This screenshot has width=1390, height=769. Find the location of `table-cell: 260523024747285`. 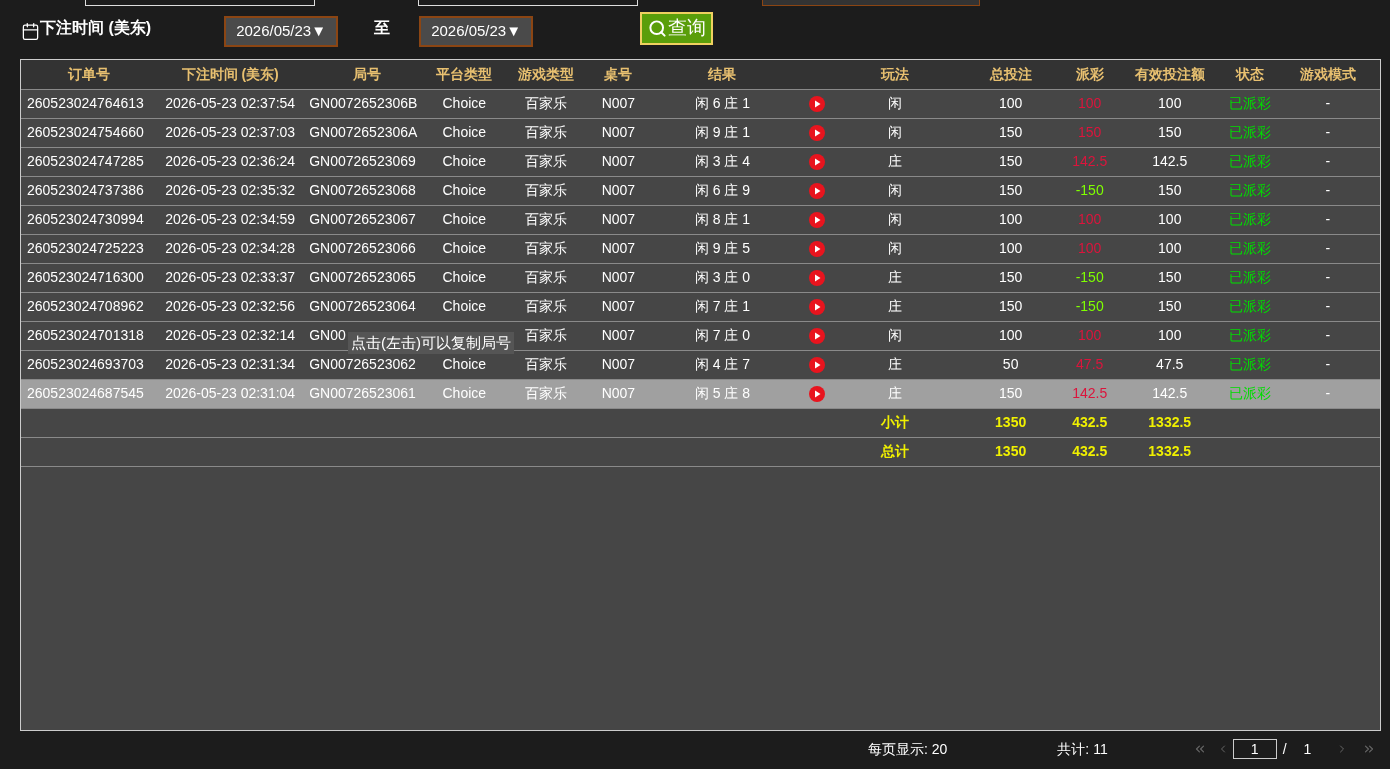

table-cell: 260523024747285 is located at coordinates (85, 161).